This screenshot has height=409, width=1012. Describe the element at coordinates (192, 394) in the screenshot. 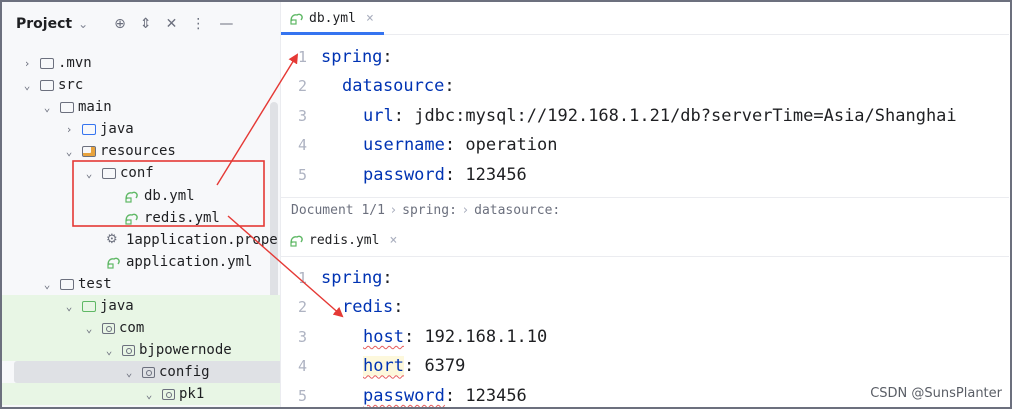

I see `tree-item-label: pk1` at that location.